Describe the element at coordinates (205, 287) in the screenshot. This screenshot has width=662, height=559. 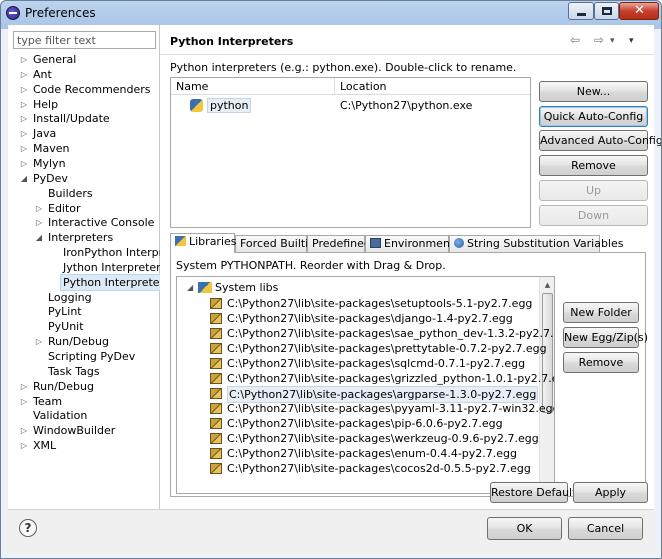
I see `system-libs-icon` at that location.